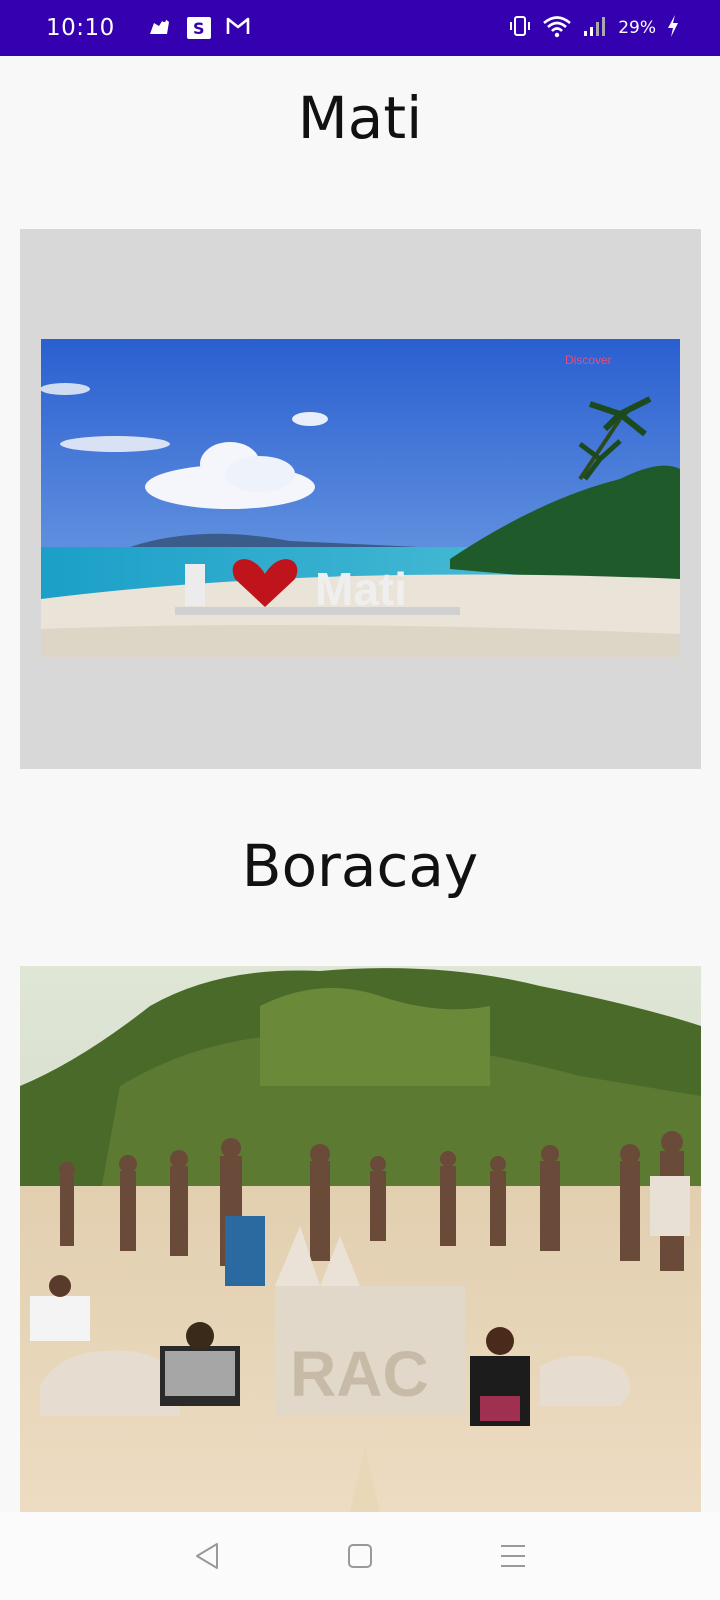  What do you see at coordinates (160, 28) in the screenshot?
I see `paw-icon` at bounding box center [160, 28].